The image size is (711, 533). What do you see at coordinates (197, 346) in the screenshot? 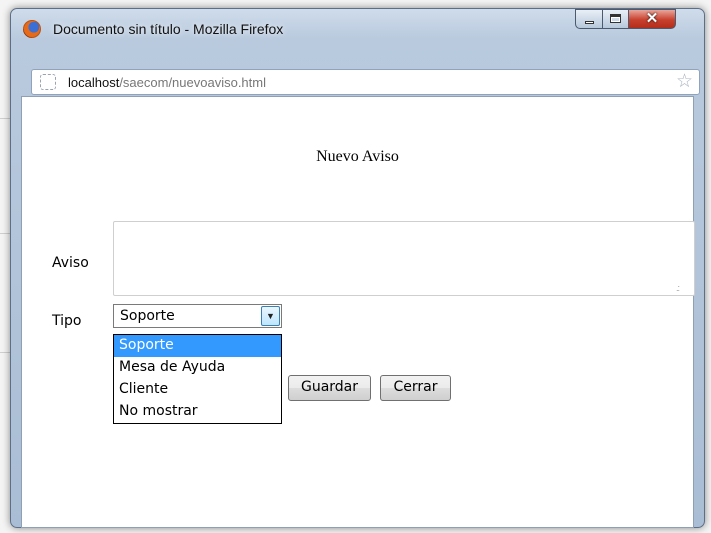
I see `tipo-option-soporte: Soporte` at bounding box center [197, 346].